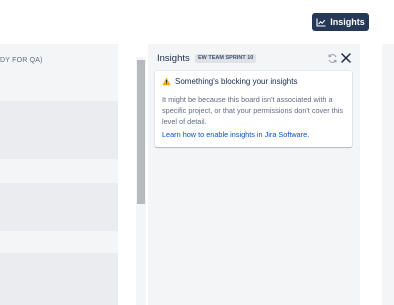 The image size is (394, 305). Describe the element at coordinates (236, 81) in the screenshot. I see `message-title: Something's blocking your insights` at that location.